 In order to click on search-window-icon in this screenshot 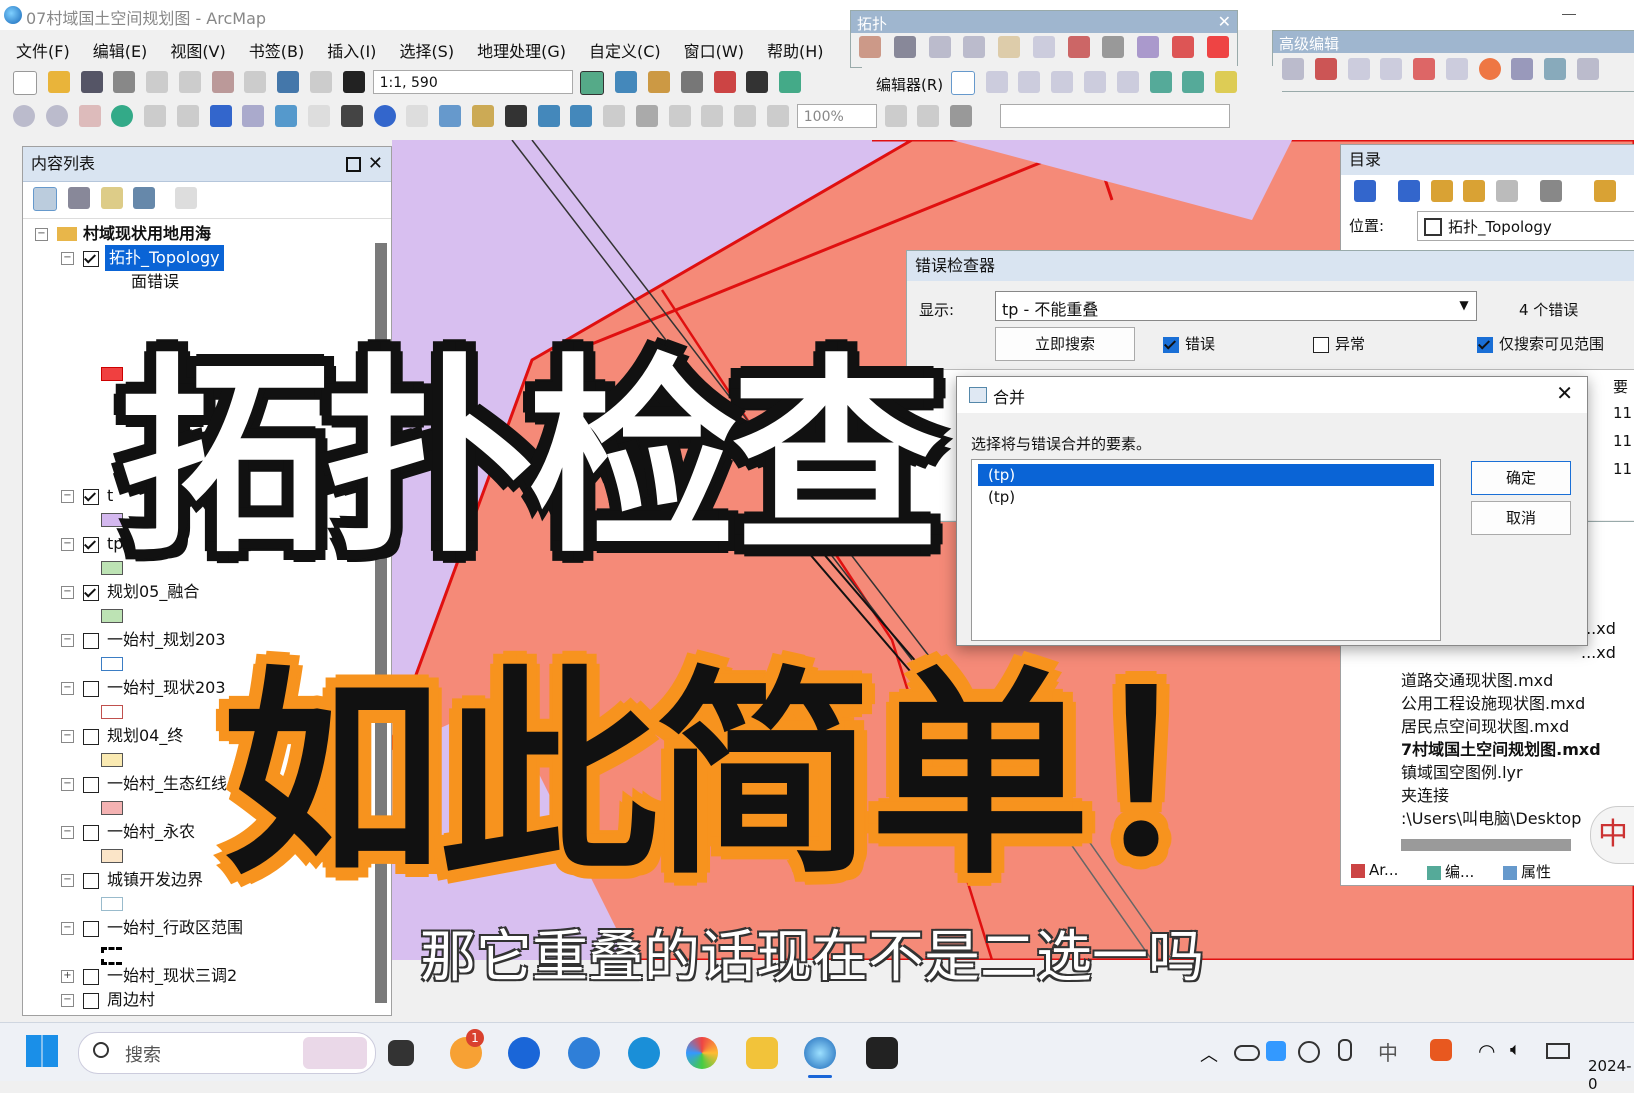, I will do `click(691, 82)`.